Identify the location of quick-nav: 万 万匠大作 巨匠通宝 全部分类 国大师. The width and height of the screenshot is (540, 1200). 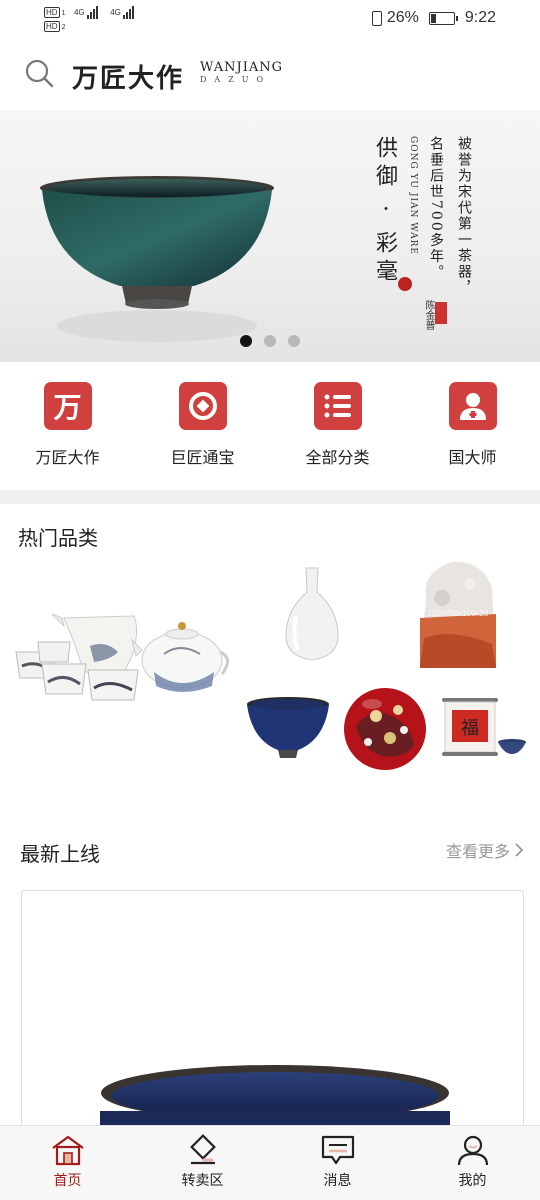
(270, 426).